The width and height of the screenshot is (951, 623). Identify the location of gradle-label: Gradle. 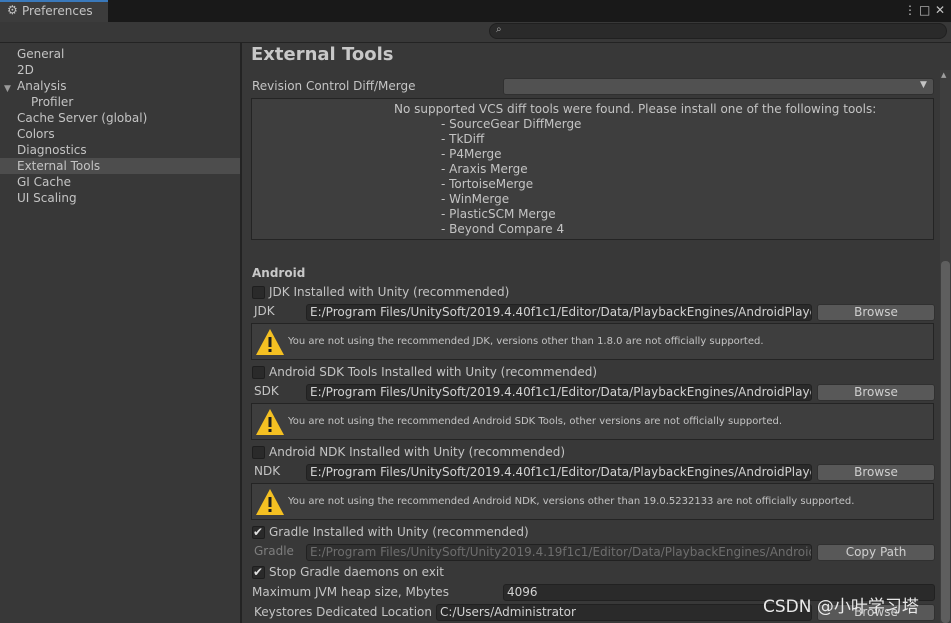
(274, 551).